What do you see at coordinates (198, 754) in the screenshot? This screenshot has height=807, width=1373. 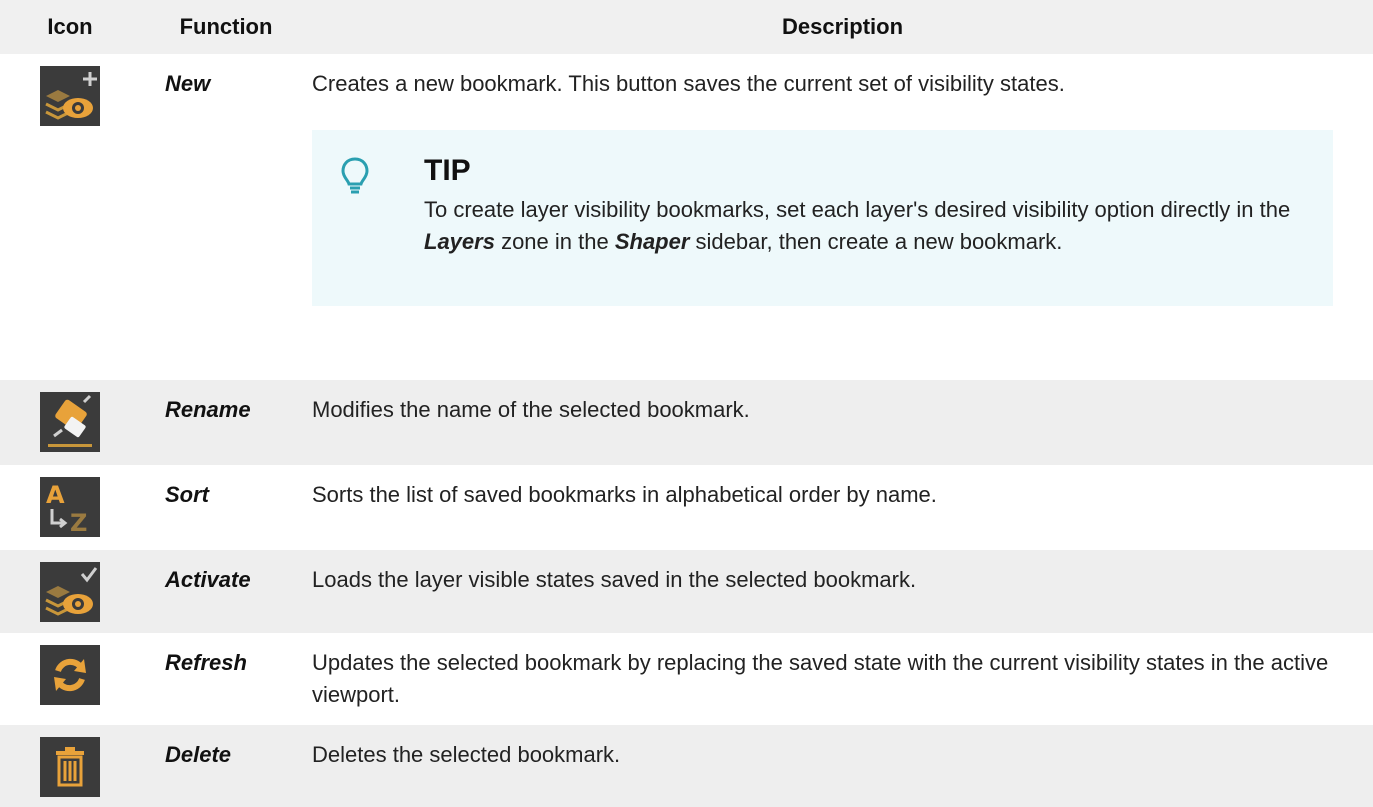 I see `function-name: Delete` at bounding box center [198, 754].